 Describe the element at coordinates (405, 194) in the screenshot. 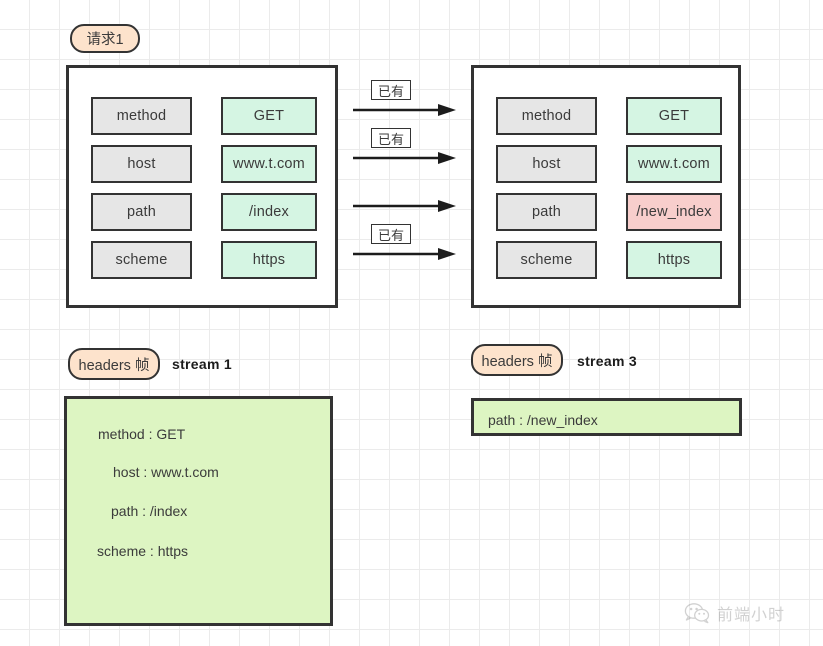

I see `arrow-row` at that location.